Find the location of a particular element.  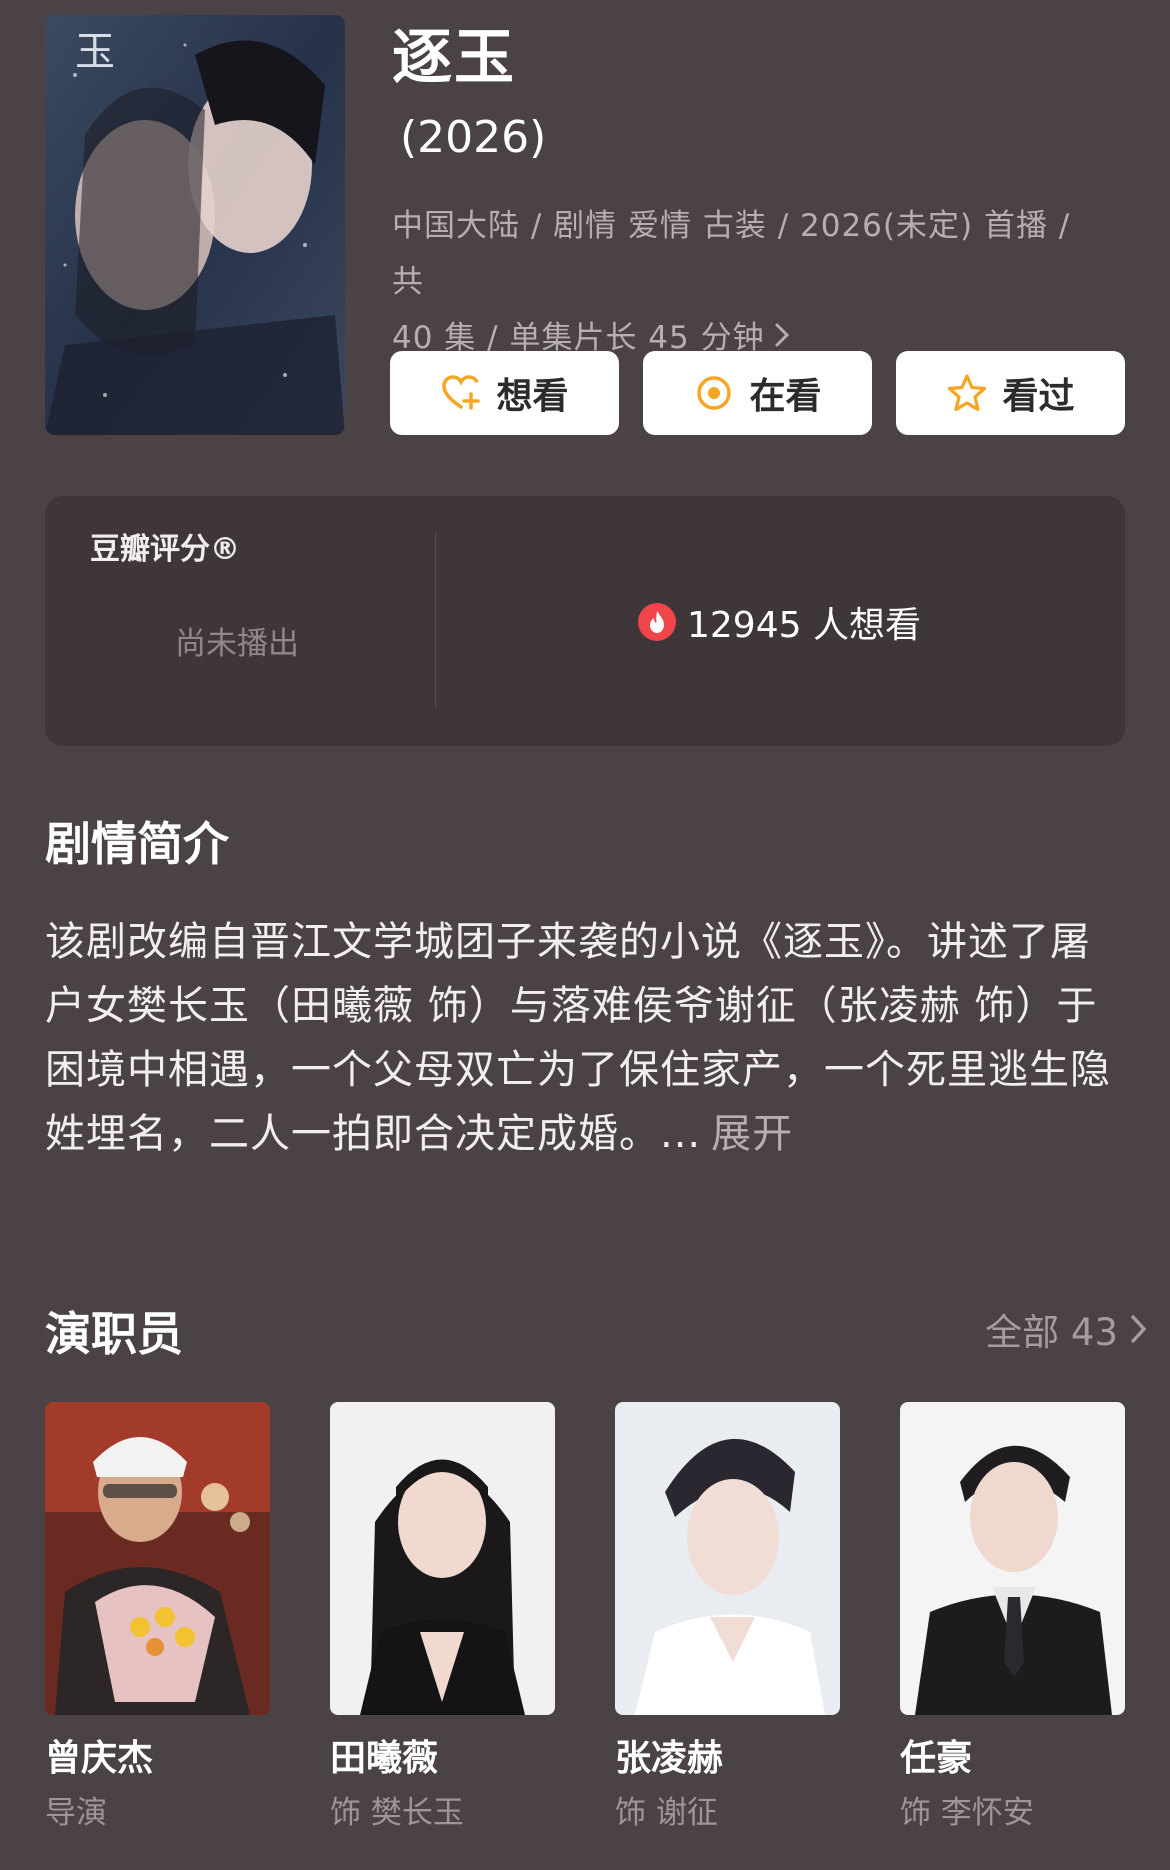

synopsis-heading: 剧情简介 is located at coordinates (137, 844).